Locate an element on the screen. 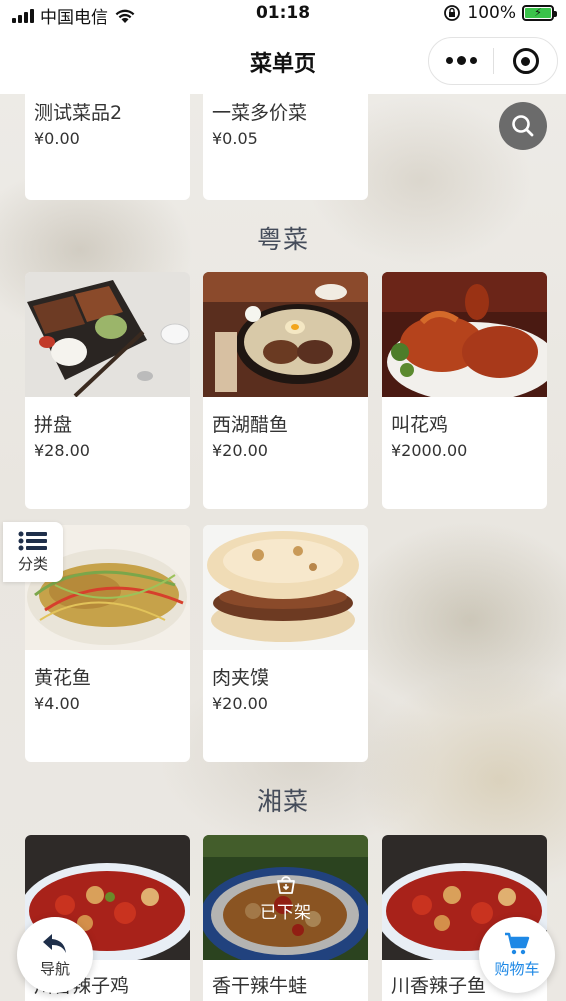 Image resolution: width=566 pixels, height=1001 pixels. off-shelf-overlay: 已下架 is located at coordinates (285, 897).